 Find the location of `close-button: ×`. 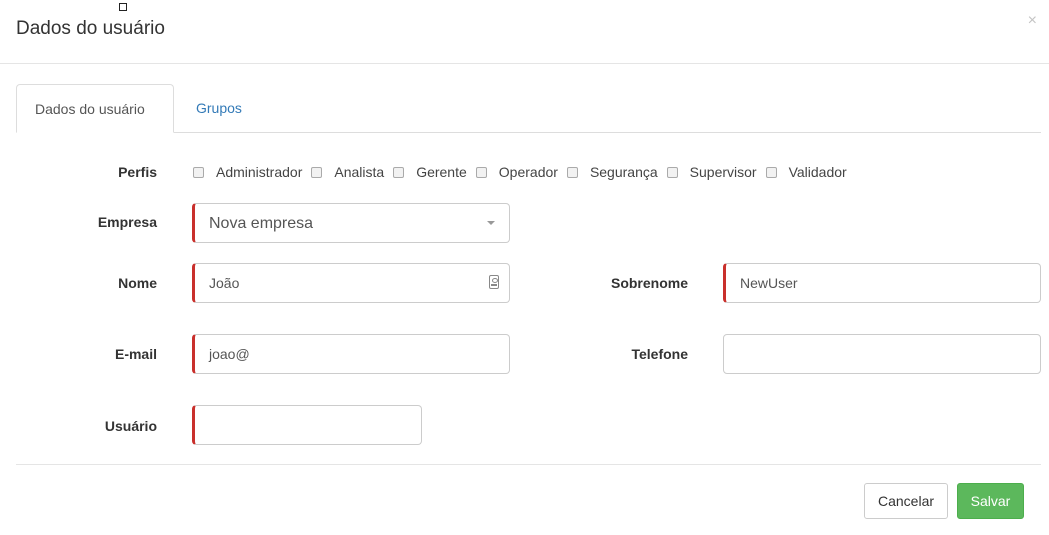

close-button: × is located at coordinates (1032, 21).